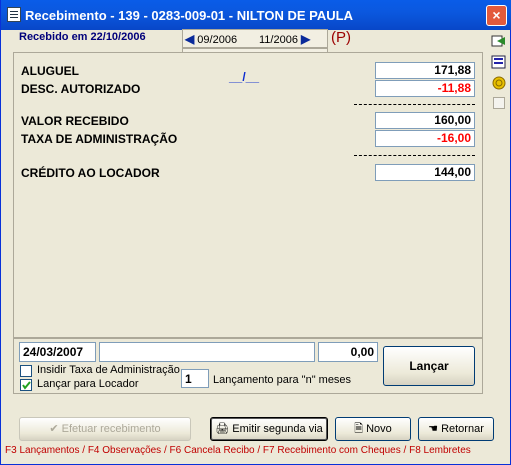  I want to click on desconto-value: -11,88, so click(425, 88).